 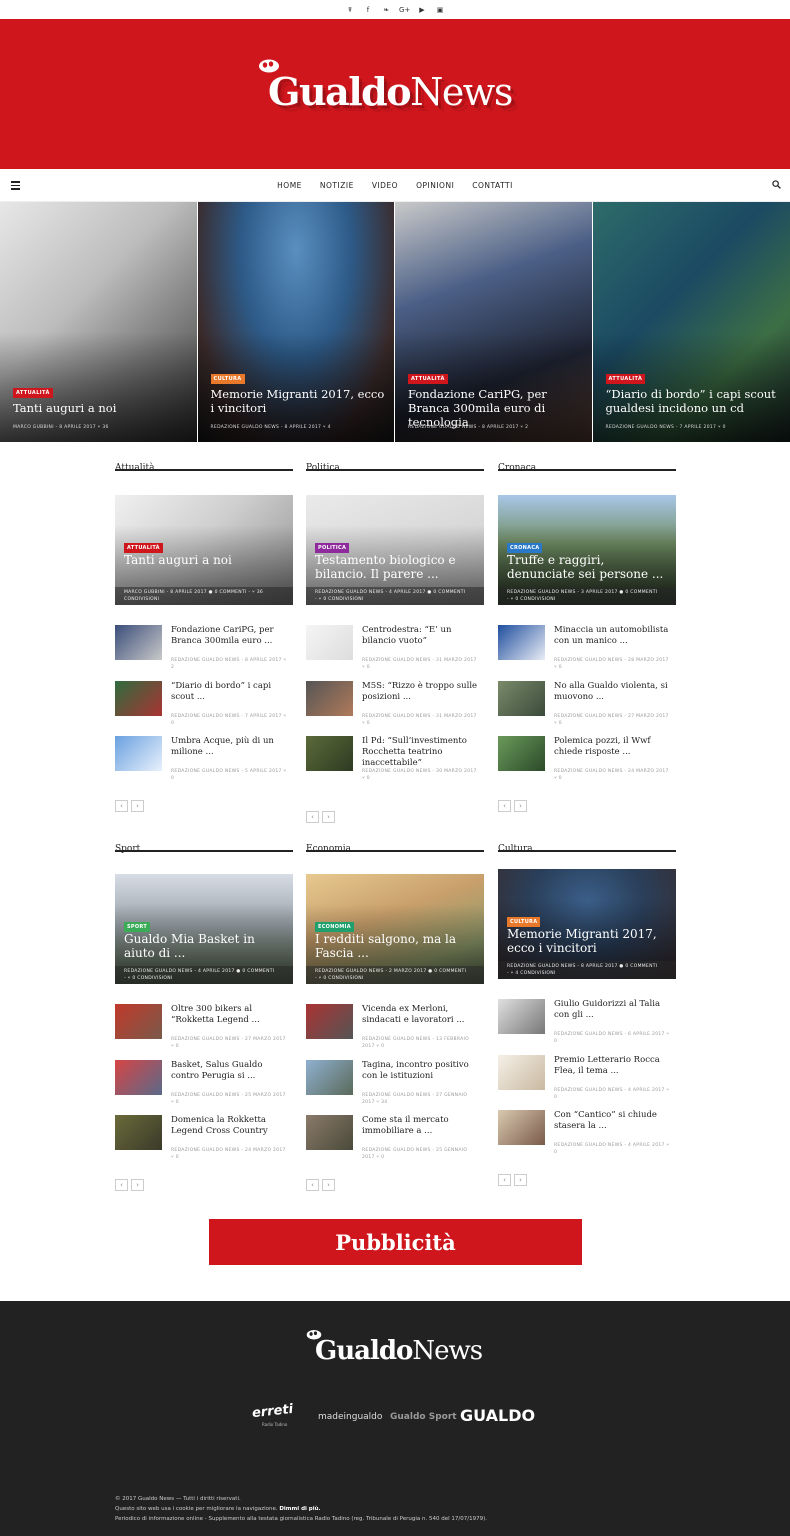 I want to click on partner-gualdo-sport: Gualdo Sport, so click(x=423, y=1417).